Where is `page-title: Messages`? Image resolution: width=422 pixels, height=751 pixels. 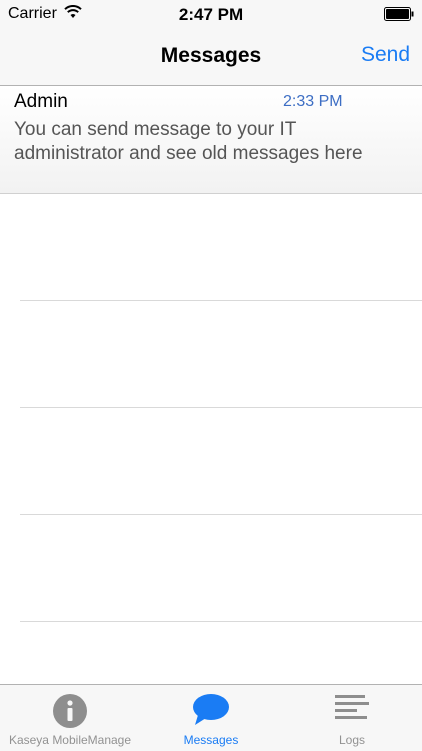
page-title: Messages is located at coordinates (211, 55).